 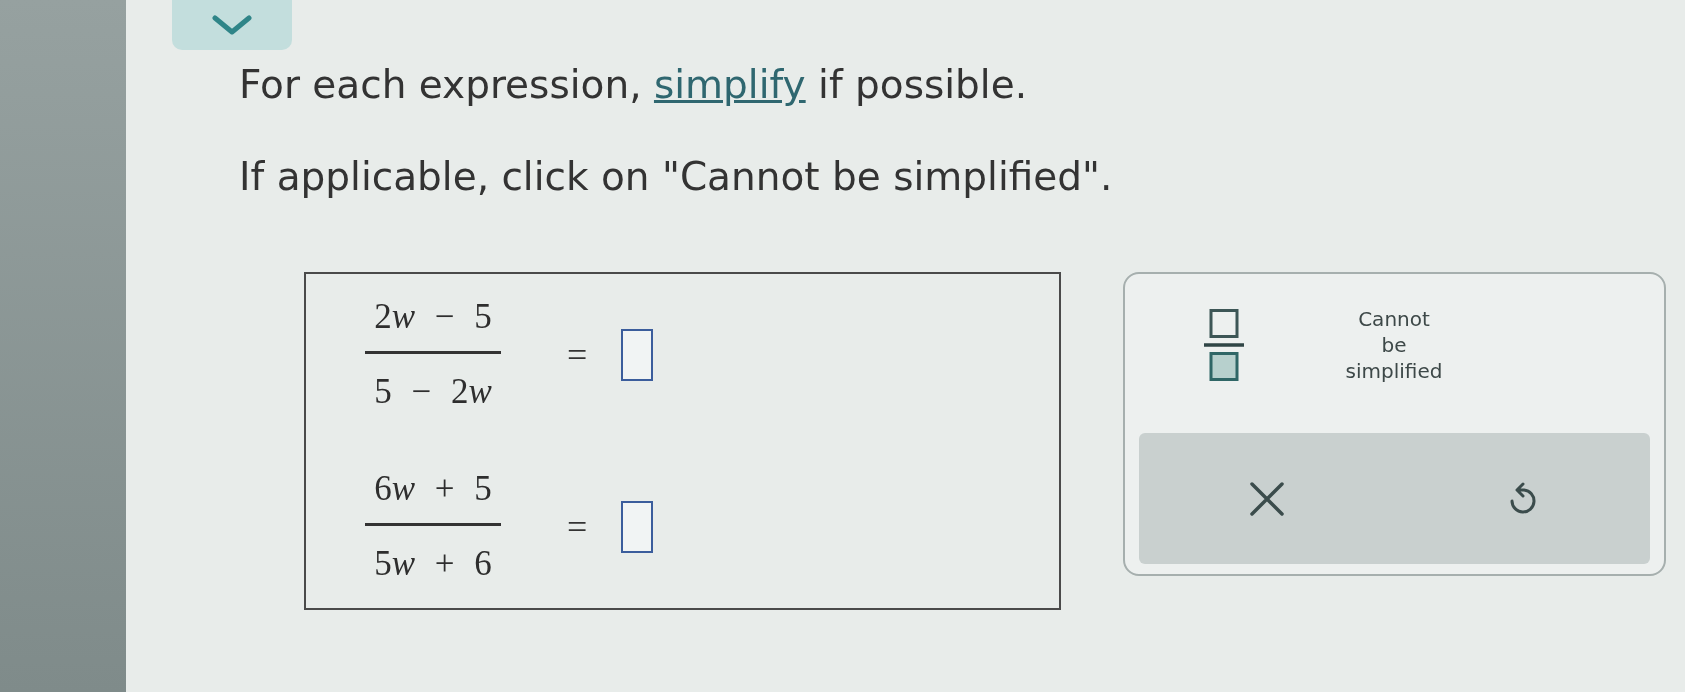 What do you see at coordinates (433, 489) in the screenshot?
I see `numerator: 6w + 5` at bounding box center [433, 489].